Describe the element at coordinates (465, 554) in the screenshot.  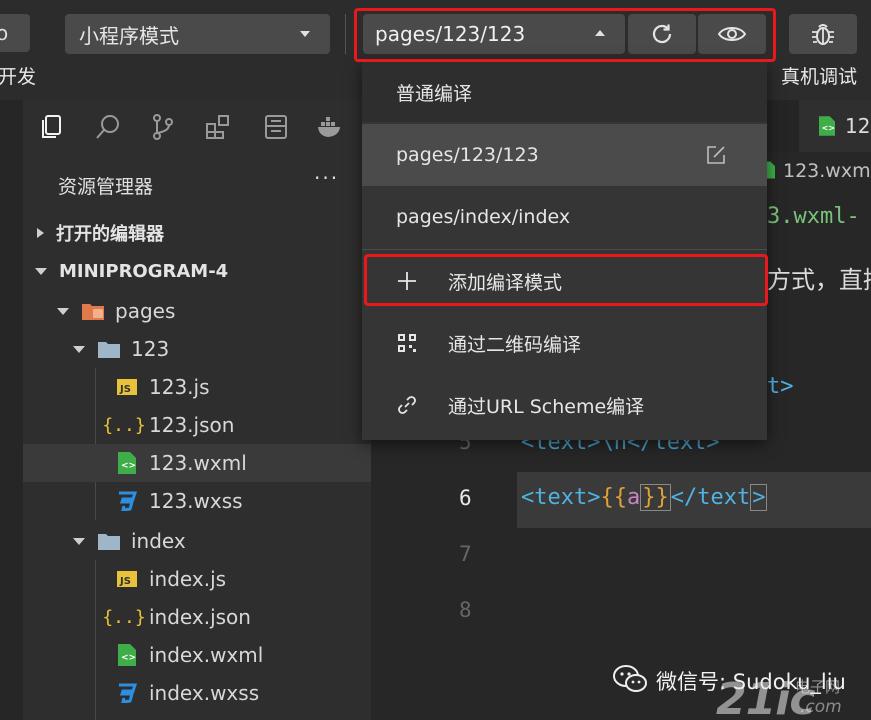
I see `line-number: 7` at that location.